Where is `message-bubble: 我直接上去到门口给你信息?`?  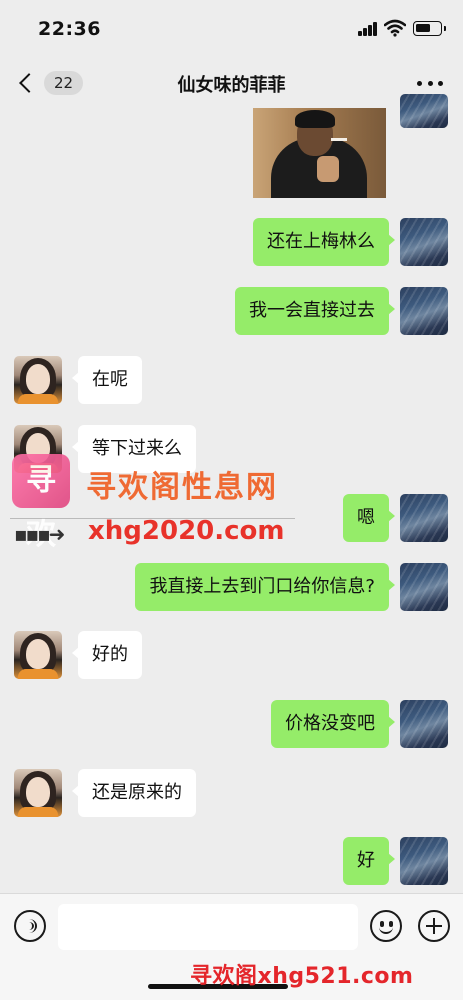 message-bubble: 我直接上去到门口给你信息? is located at coordinates (265, 587).